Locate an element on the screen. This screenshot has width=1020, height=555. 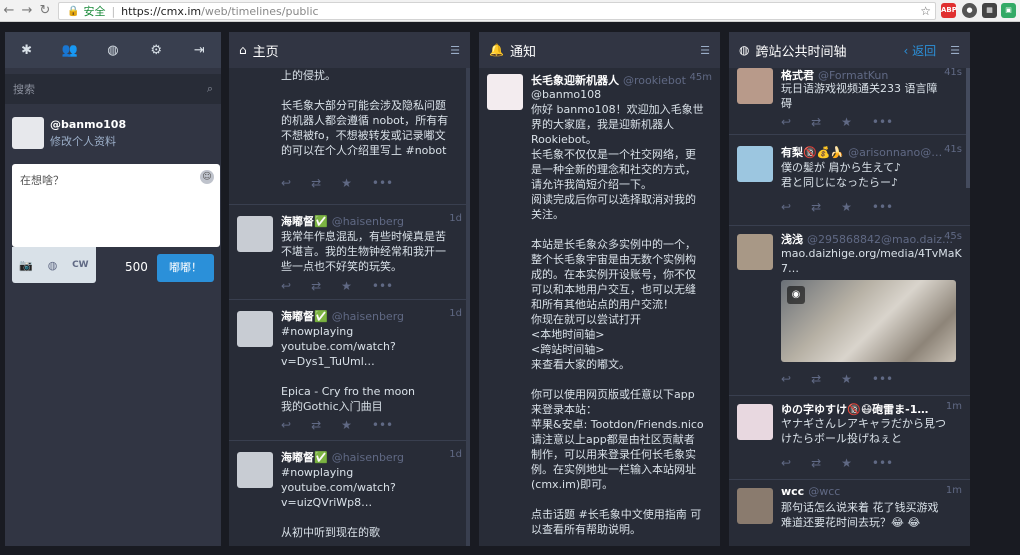
getting-started-icon: ✱ is located at coordinates (27, 50).